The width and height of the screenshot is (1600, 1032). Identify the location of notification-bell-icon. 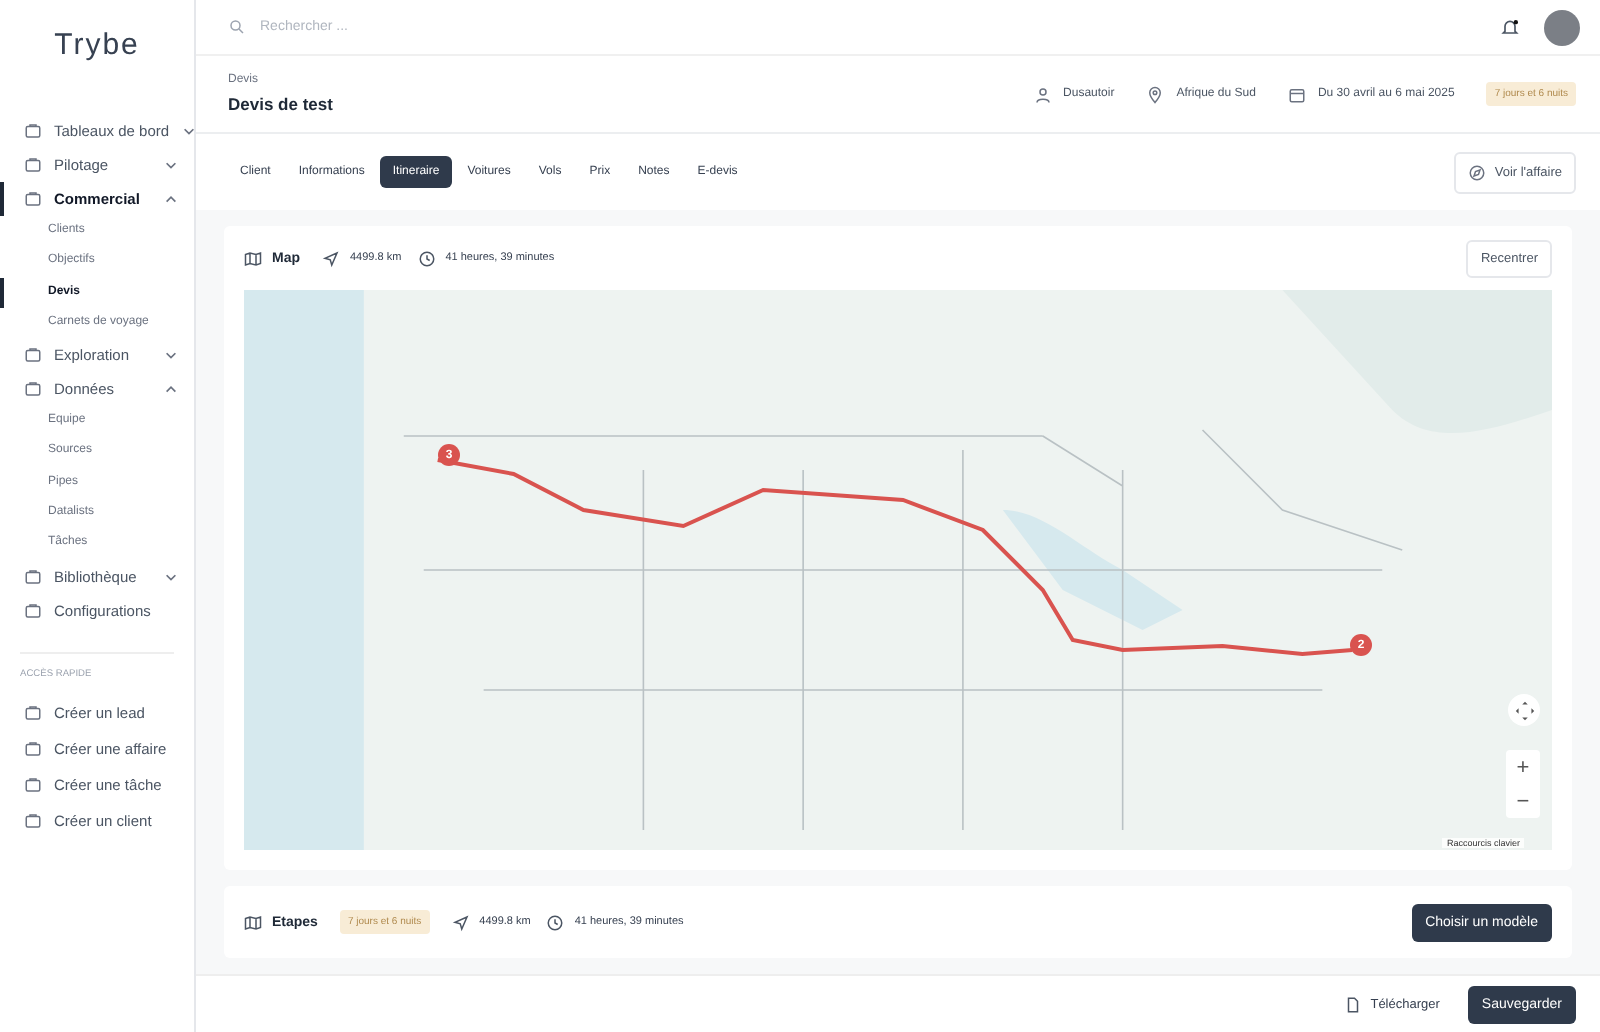
(1510, 27).